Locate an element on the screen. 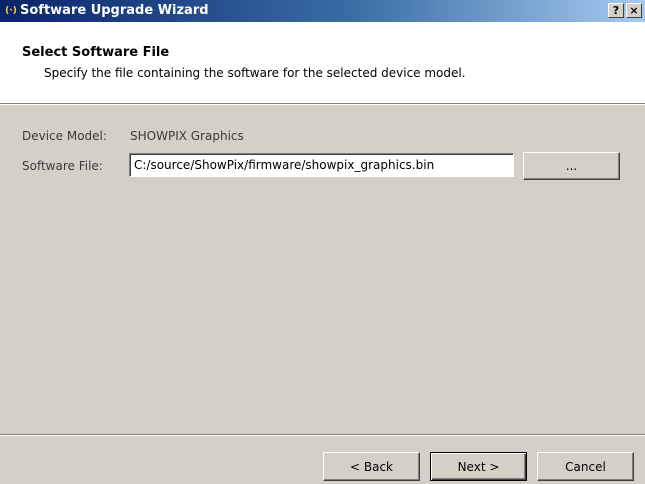  cancel-button: Cancel is located at coordinates (585, 466).